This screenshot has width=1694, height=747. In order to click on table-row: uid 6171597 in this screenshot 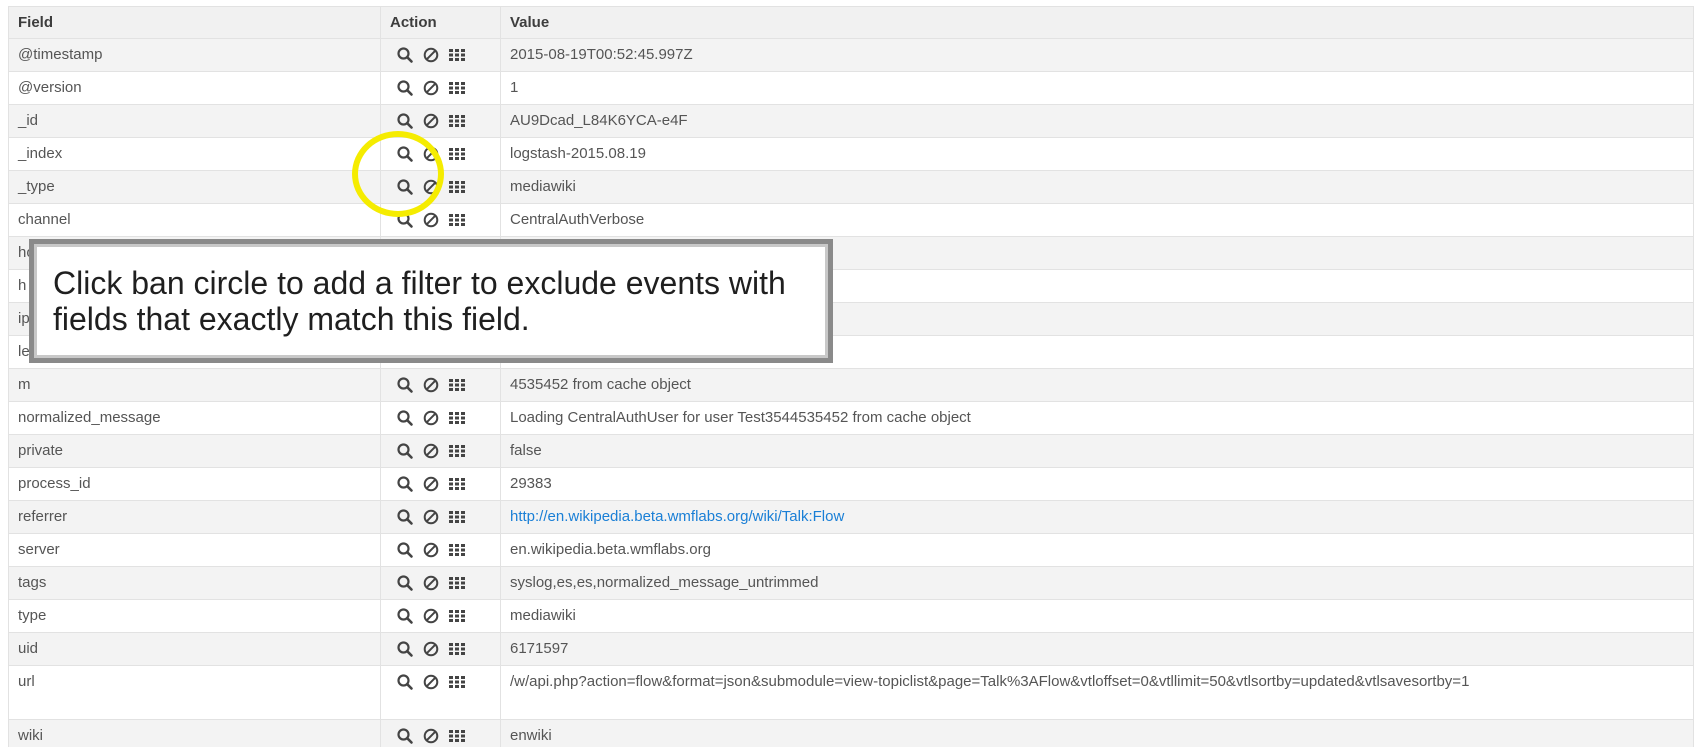, I will do `click(851, 649)`.